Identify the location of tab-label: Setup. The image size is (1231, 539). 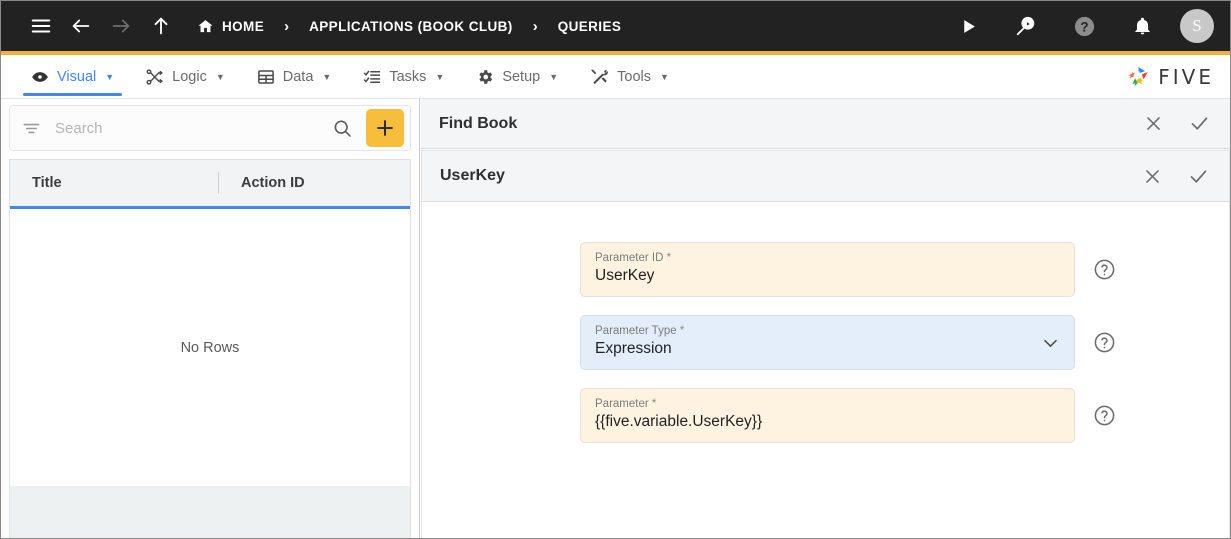
(521, 76).